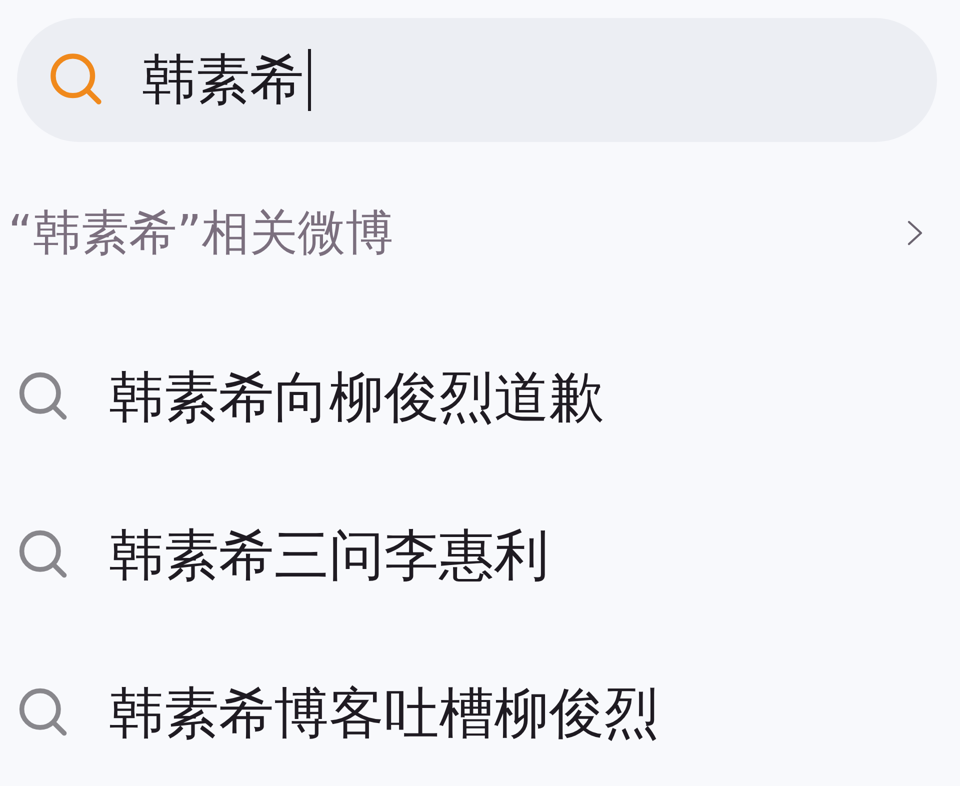 The width and height of the screenshot is (960, 786). What do you see at coordinates (466, 233) in the screenshot?
I see `related-posts-link: “韩素希”相关微博` at bounding box center [466, 233].